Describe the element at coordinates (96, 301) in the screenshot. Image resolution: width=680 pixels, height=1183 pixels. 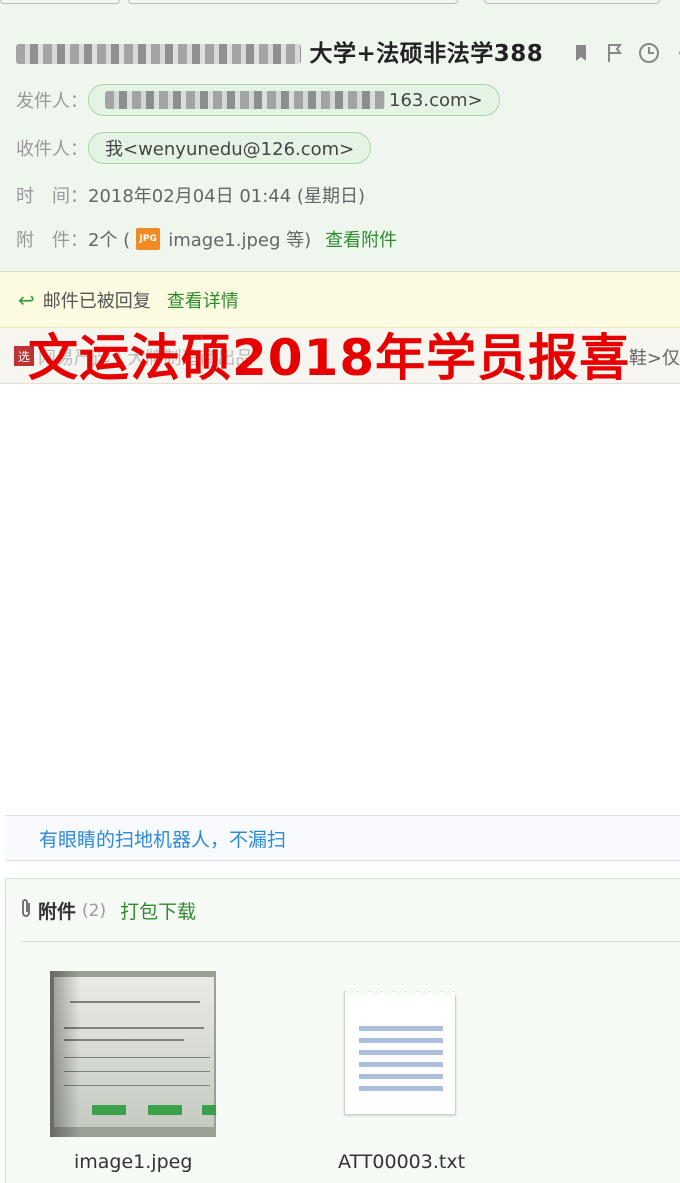
I see `reply-notice-text: 邮件已被回复` at that location.